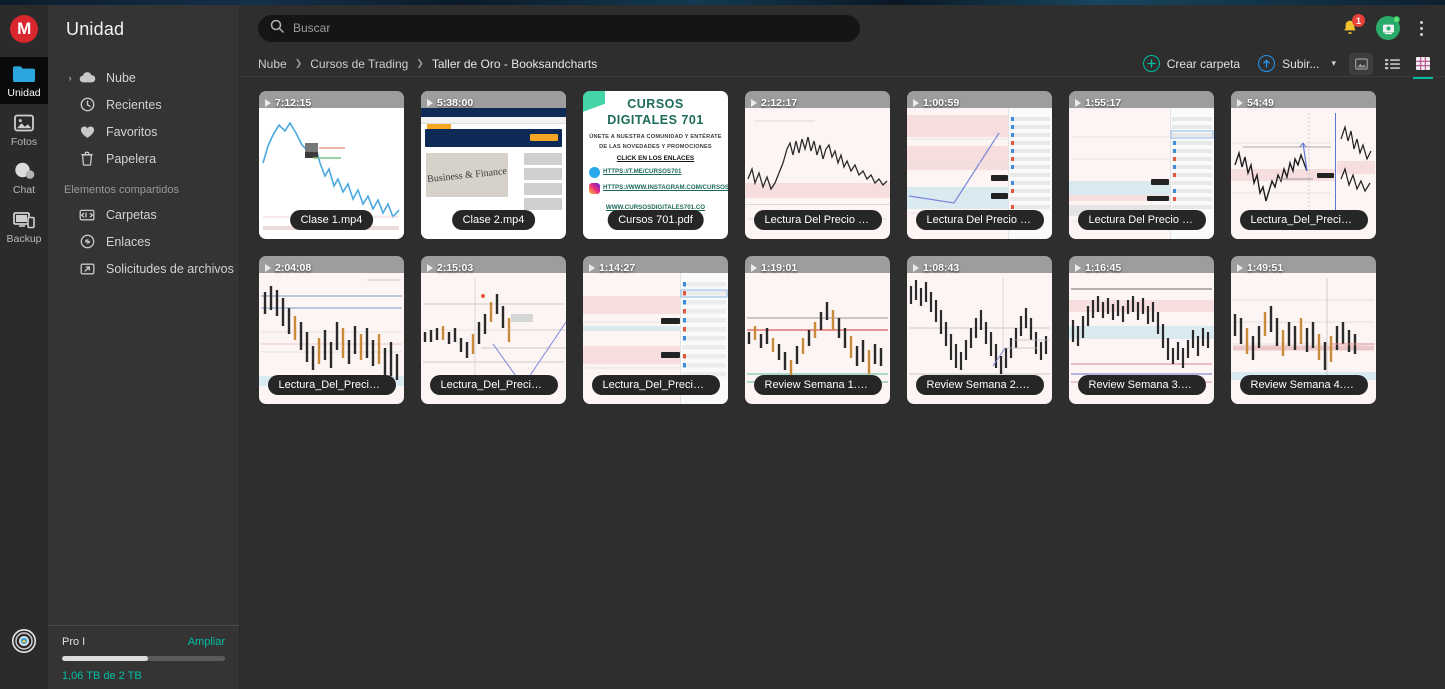 This screenshot has width=1445, height=689. Describe the element at coordinates (450, 268) in the screenshot. I see `duration-badge: 2:15:03` at that location.